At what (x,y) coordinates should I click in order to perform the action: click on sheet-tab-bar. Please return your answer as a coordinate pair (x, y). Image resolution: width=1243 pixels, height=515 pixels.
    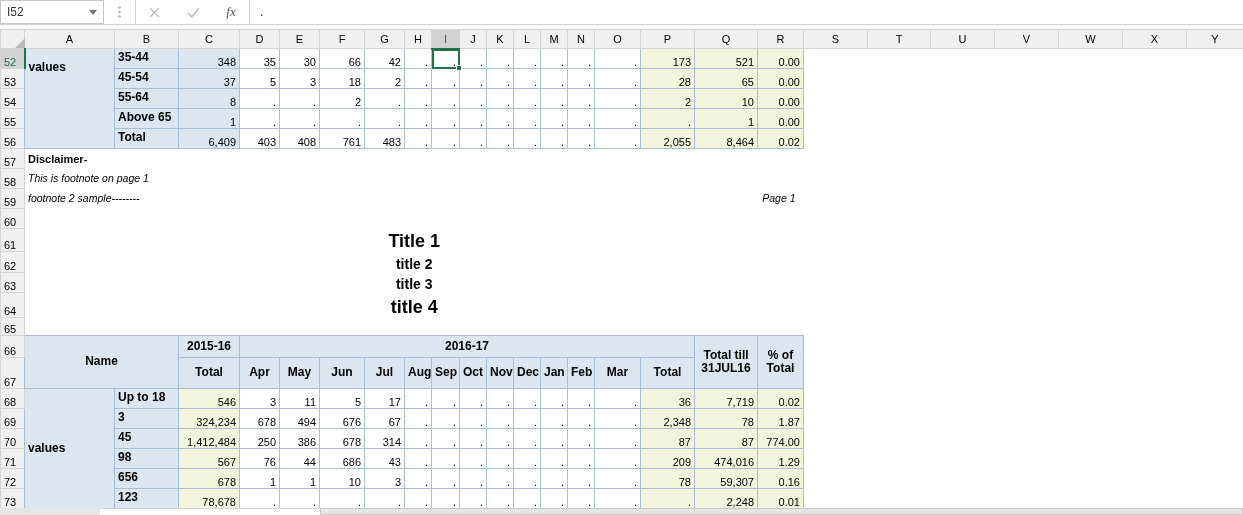
    Looking at the image, I should click on (50, 511).